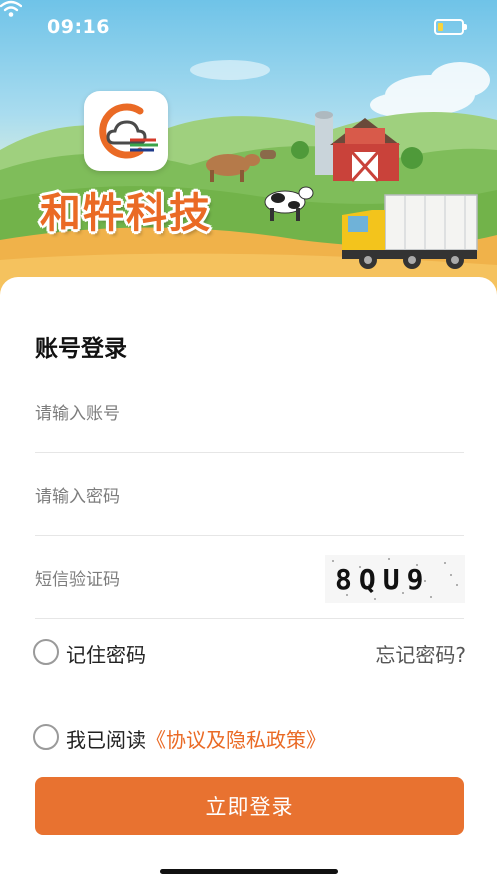  Describe the element at coordinates (126, 131) in the screenshot. I see `cloud-logo-icon` at that location.